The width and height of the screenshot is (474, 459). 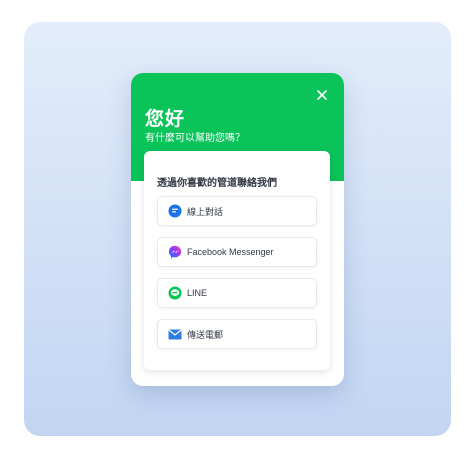 What do you see at coordinates (205, 334) in the screenshot?
I see `email-label: 傳送電郵` at bounding box center [205, 334].